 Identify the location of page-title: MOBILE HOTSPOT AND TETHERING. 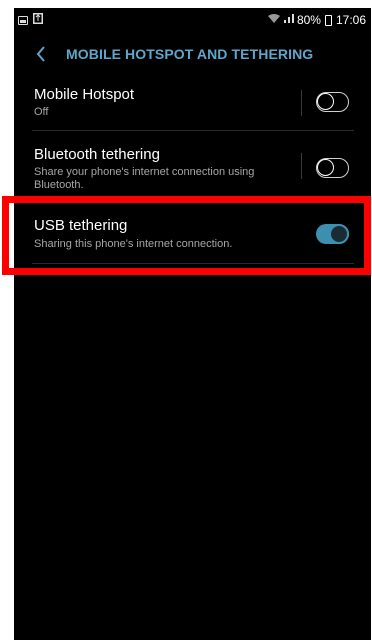
(190, 54).